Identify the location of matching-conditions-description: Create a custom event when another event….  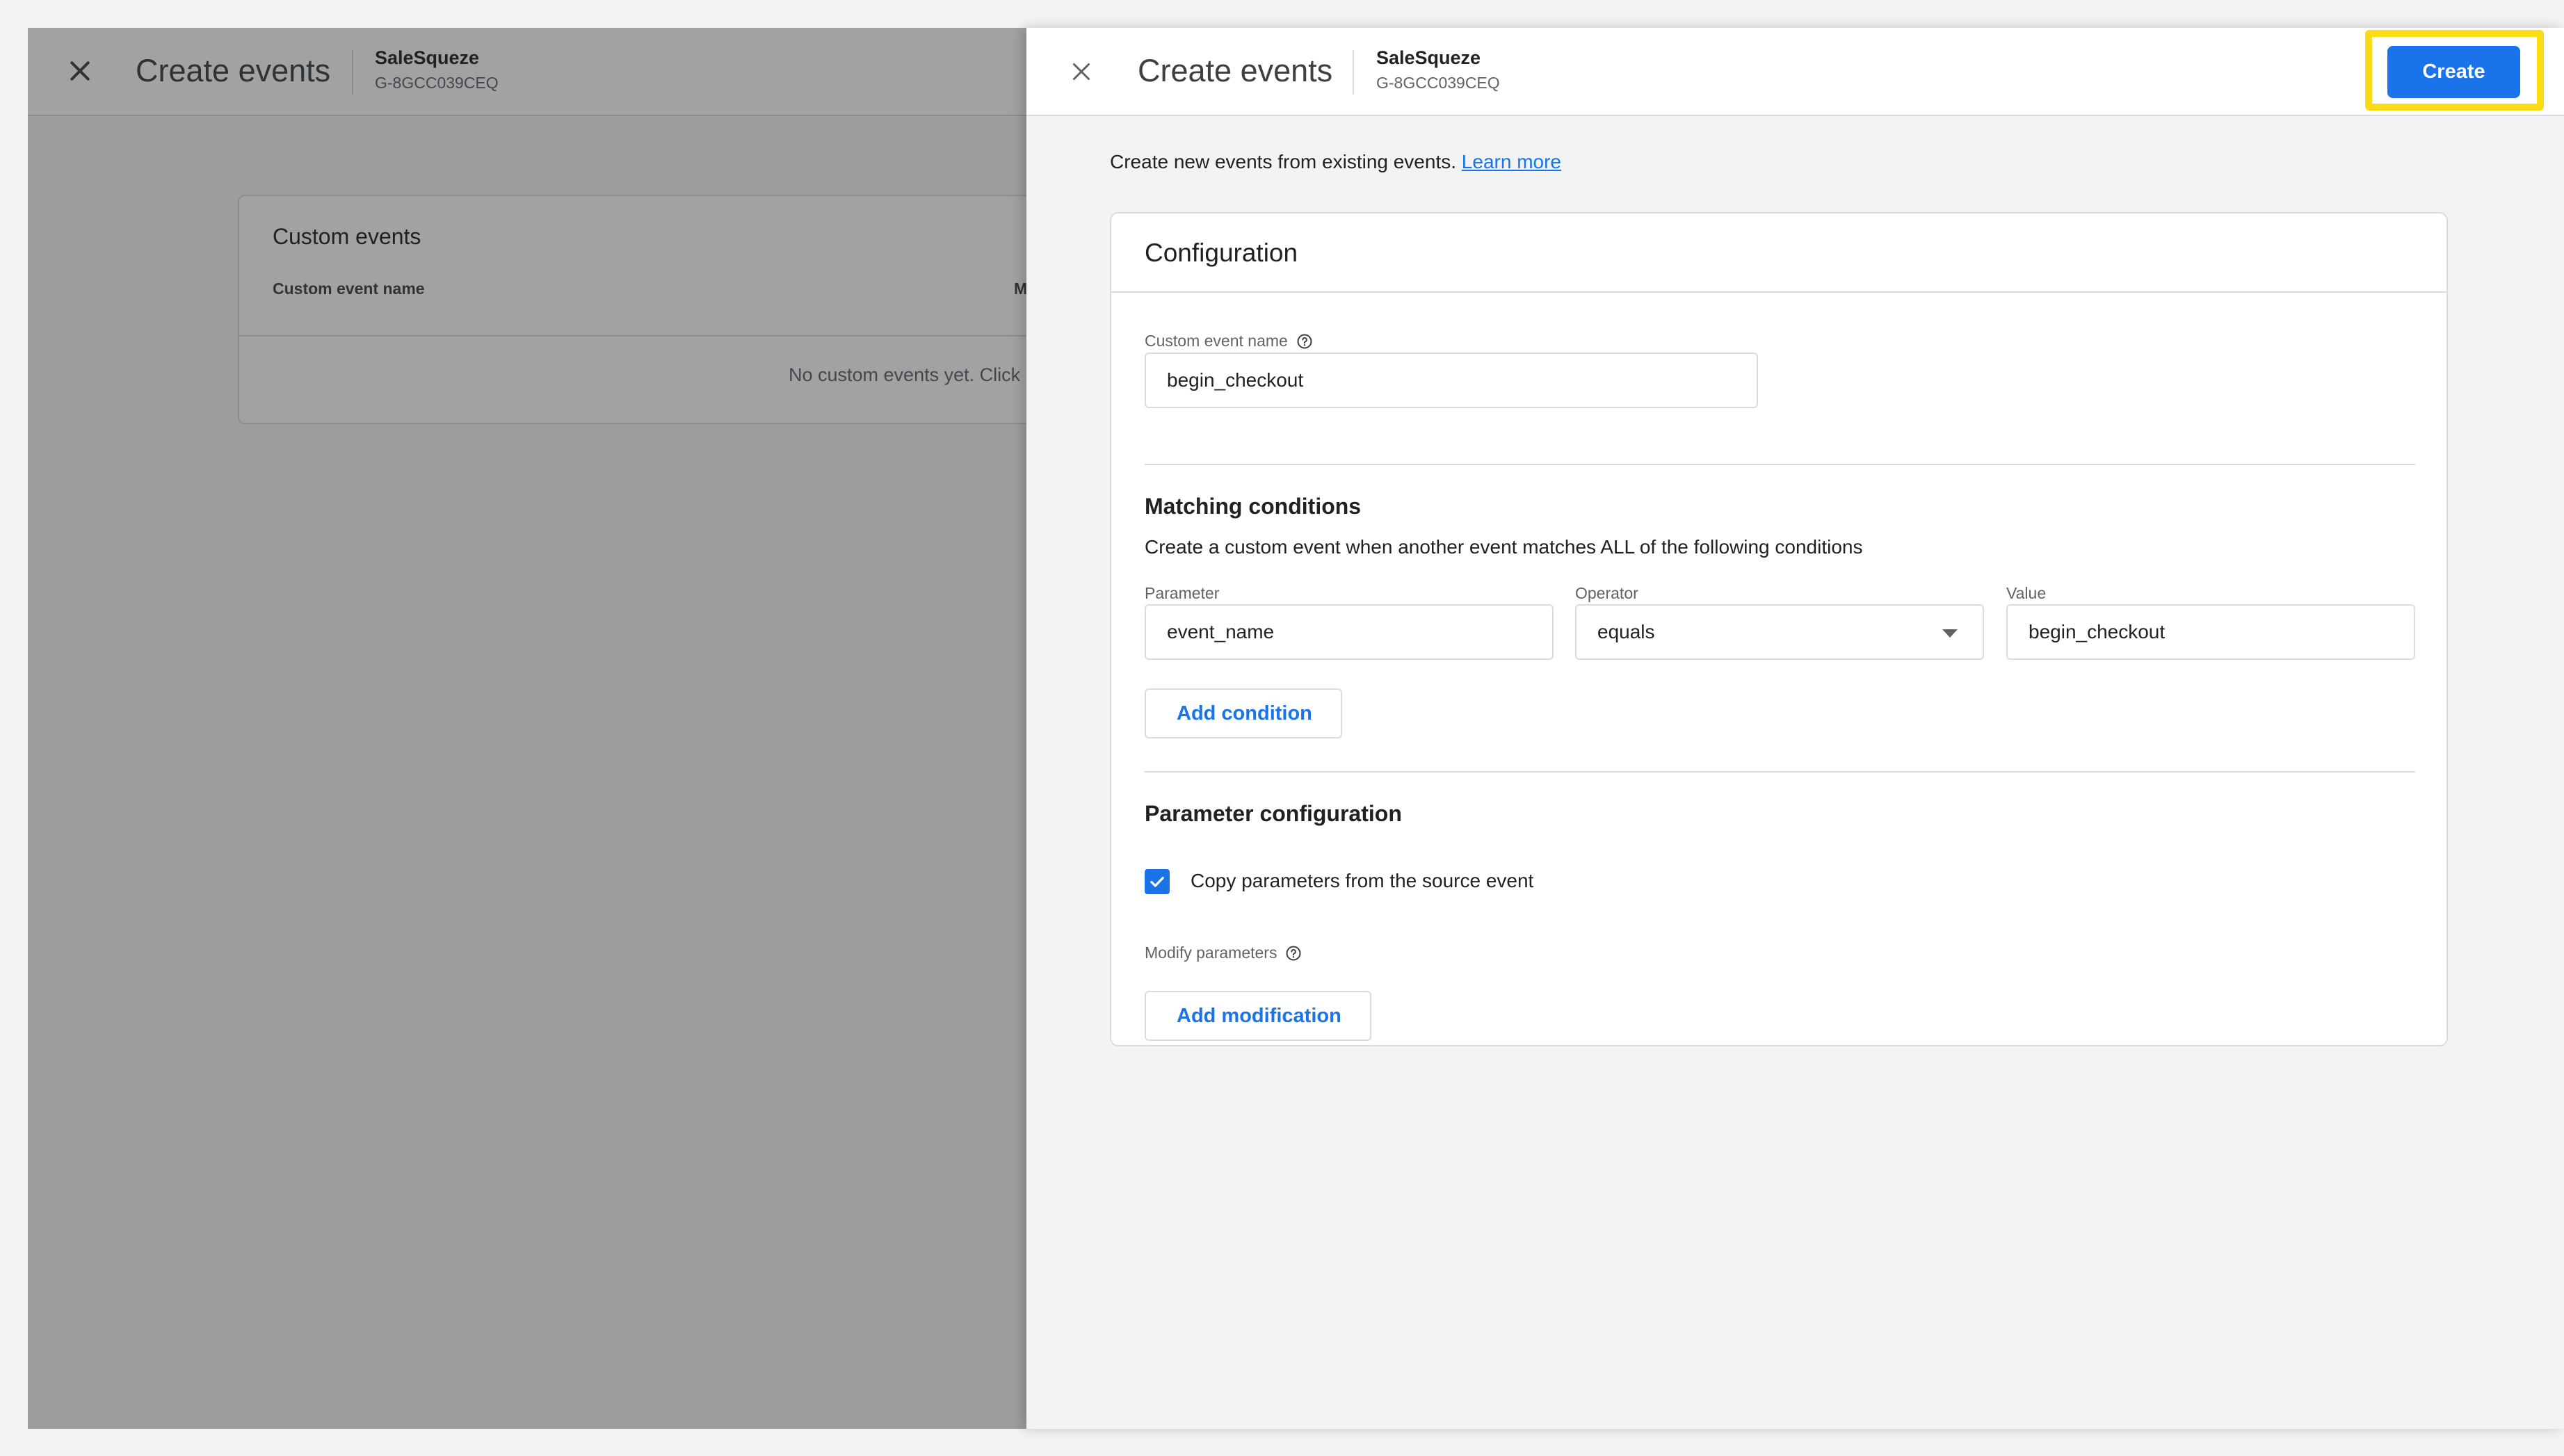
(1504, 547).